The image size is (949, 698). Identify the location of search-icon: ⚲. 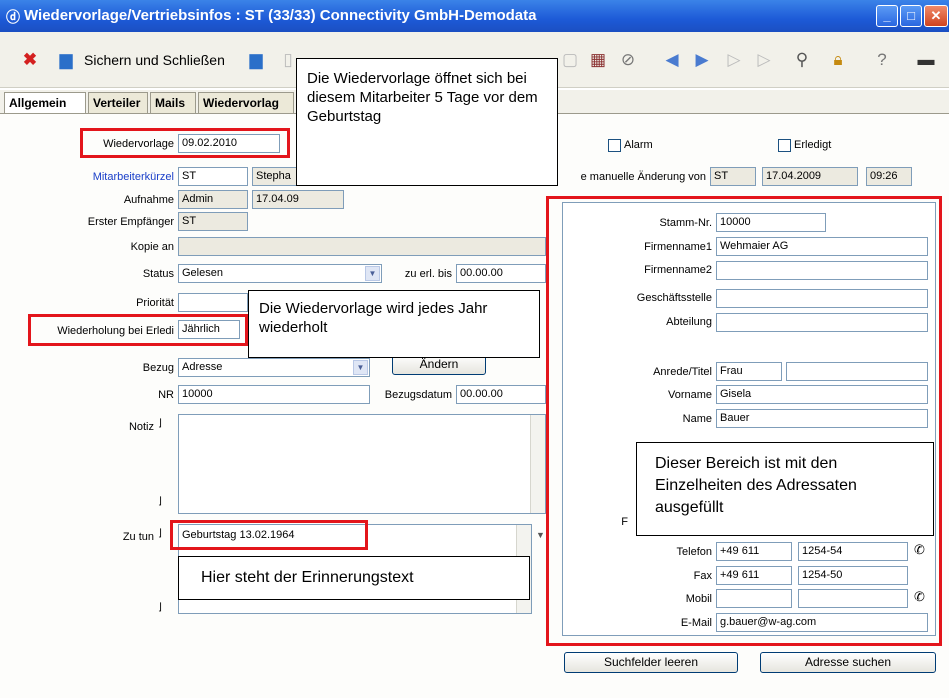
(802, 60).